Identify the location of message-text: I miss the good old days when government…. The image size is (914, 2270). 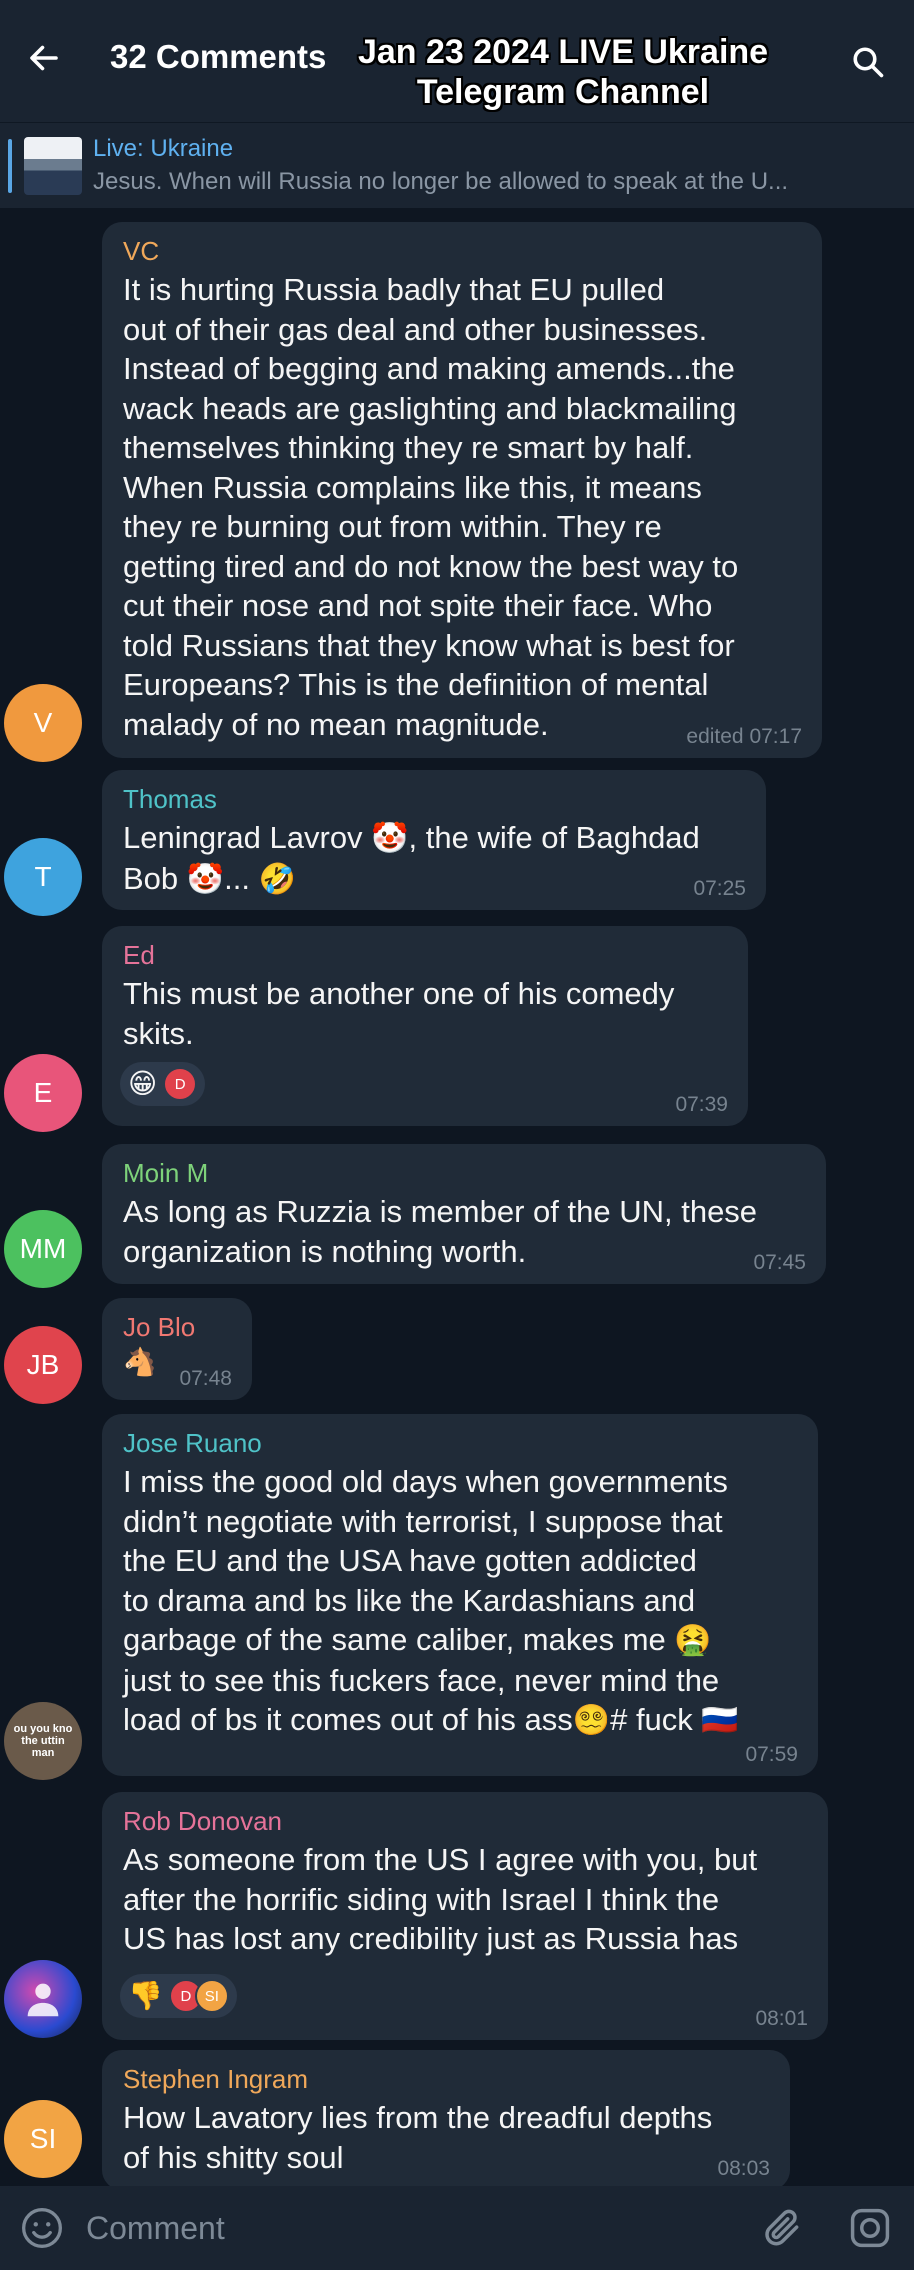
(431, 1600).